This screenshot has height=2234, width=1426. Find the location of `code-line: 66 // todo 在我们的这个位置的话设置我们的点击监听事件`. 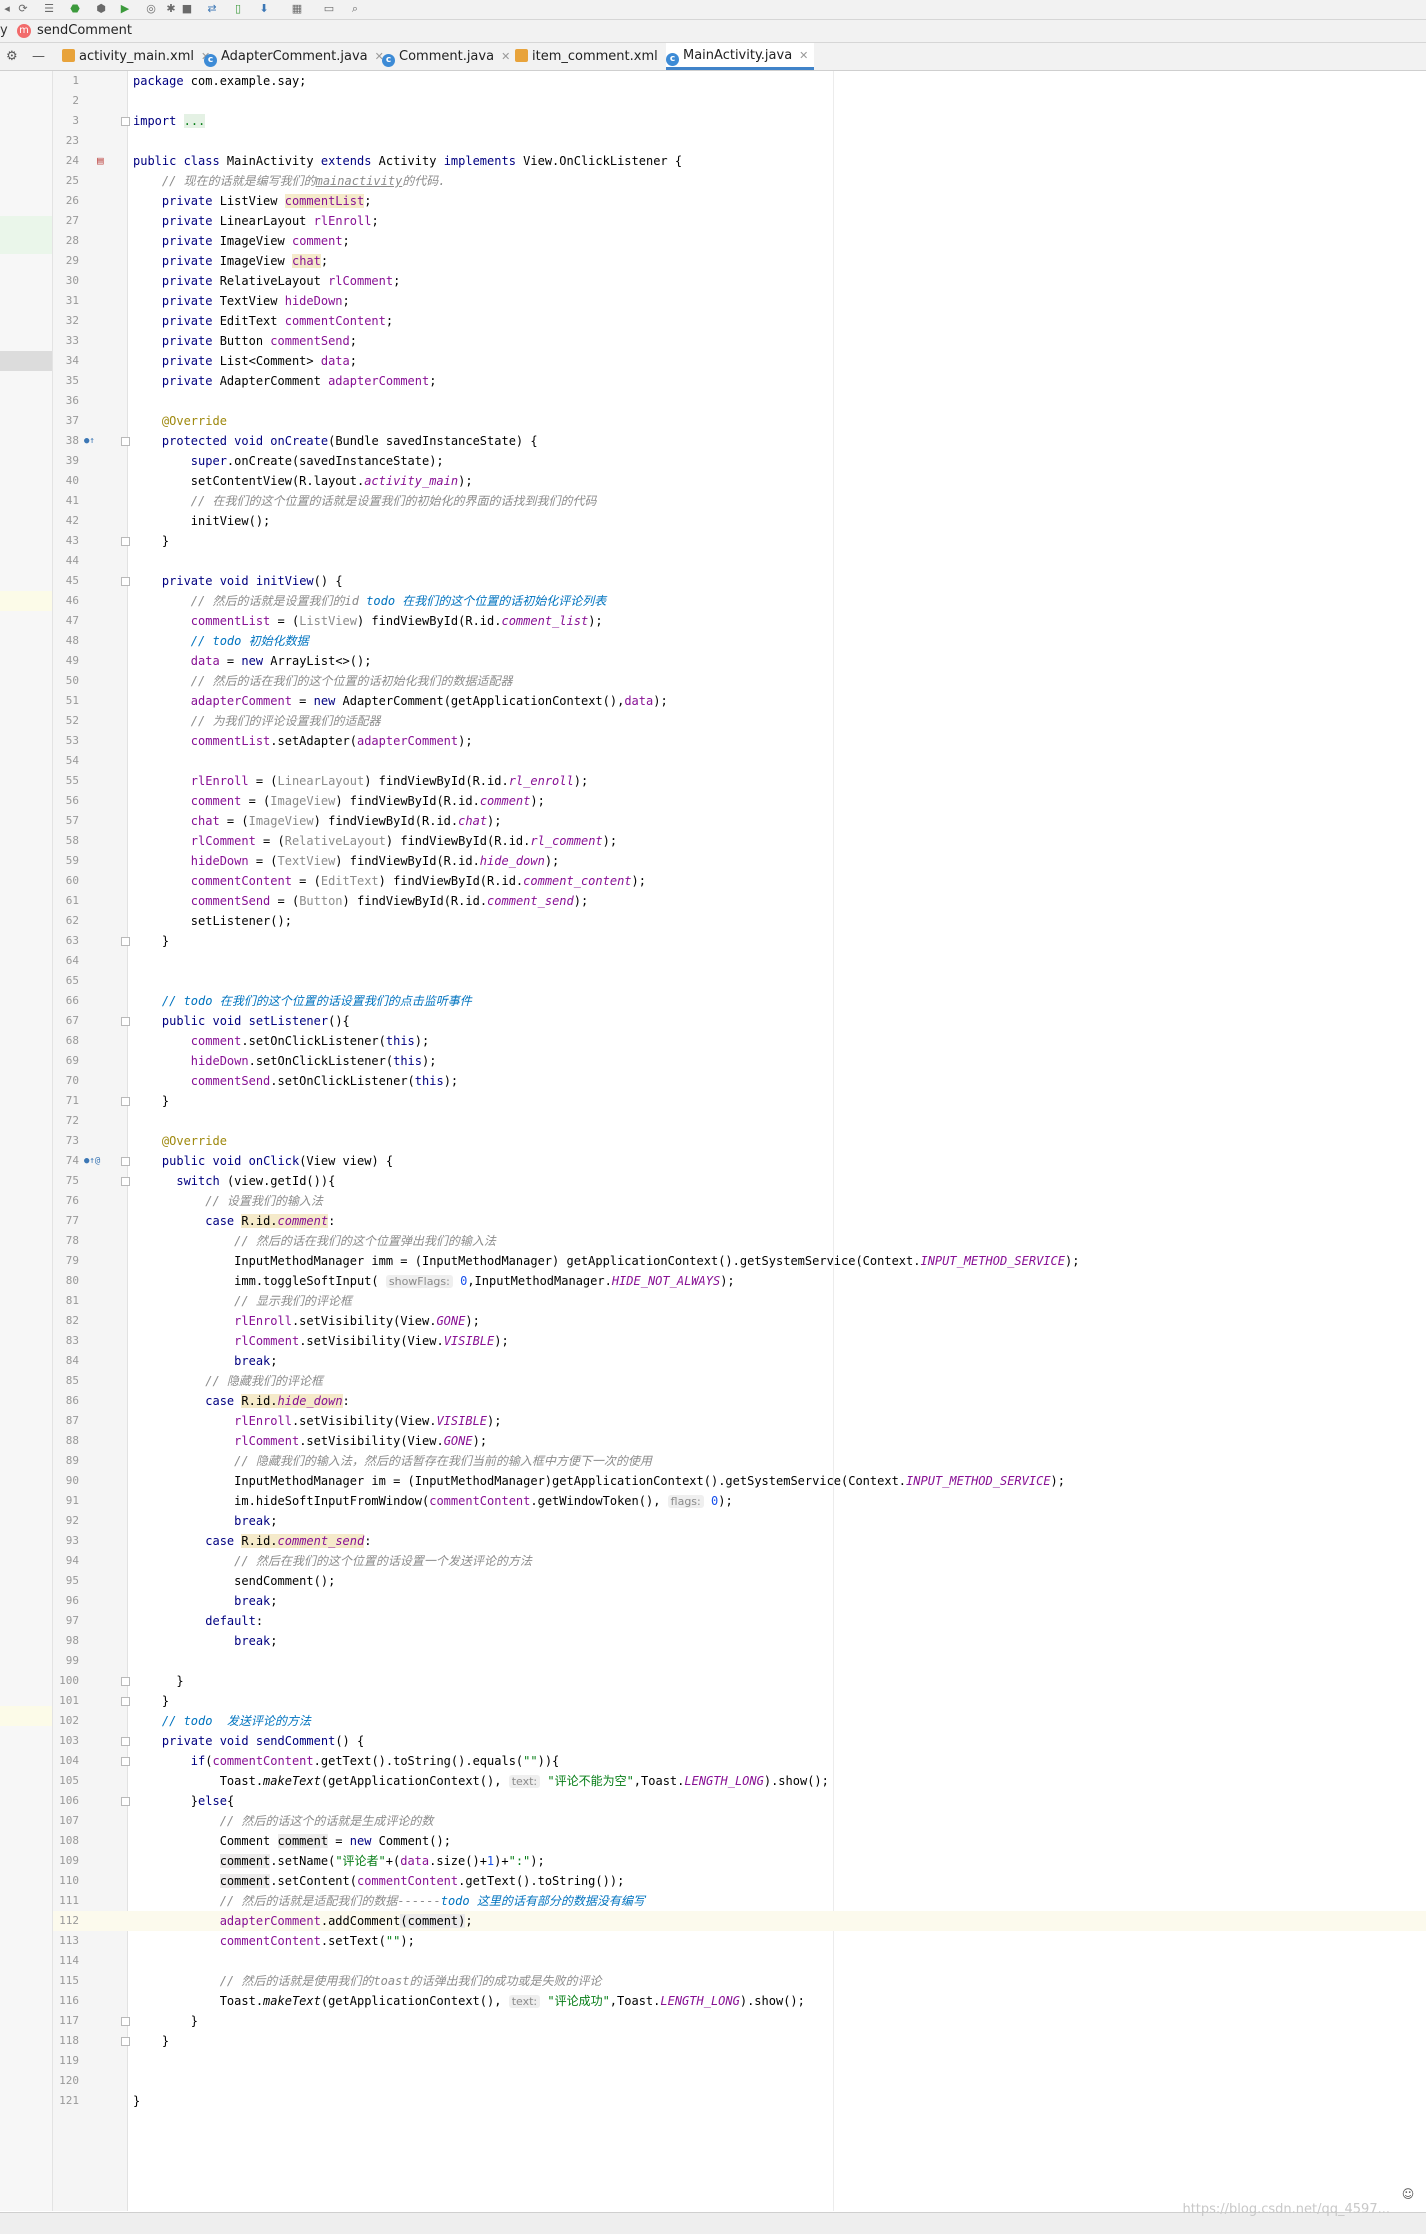

code-line: 66 // todo 在我们的这个位置的话设置我们的点击监听事件 is located at coordinates (739, 1001).